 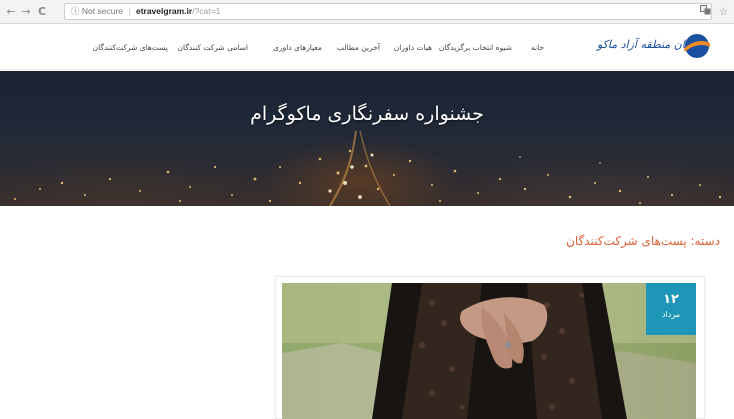 I want to click on post-date-badge: ۱۲ مرداد, so click(x=671, y=309).